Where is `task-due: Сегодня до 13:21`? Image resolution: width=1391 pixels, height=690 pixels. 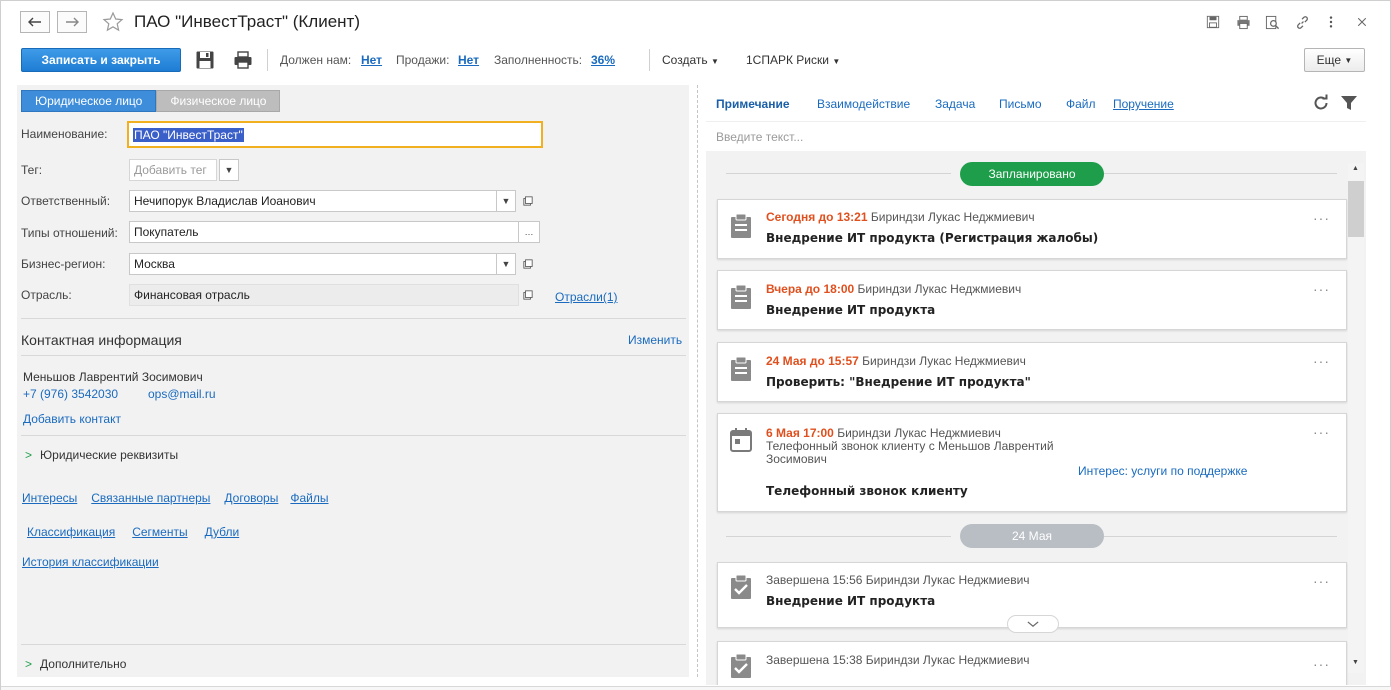
task-due: Сегодня до 13:21 is located at coordinates (817, 217).